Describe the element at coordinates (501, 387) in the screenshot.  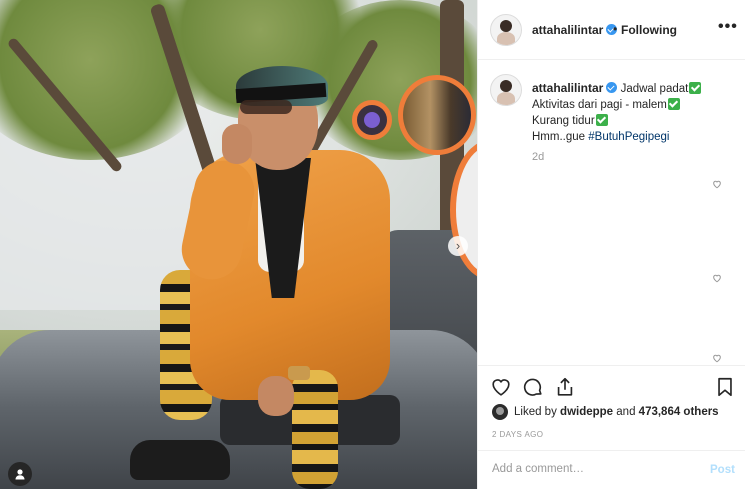
I see `heart-icon` at that location.